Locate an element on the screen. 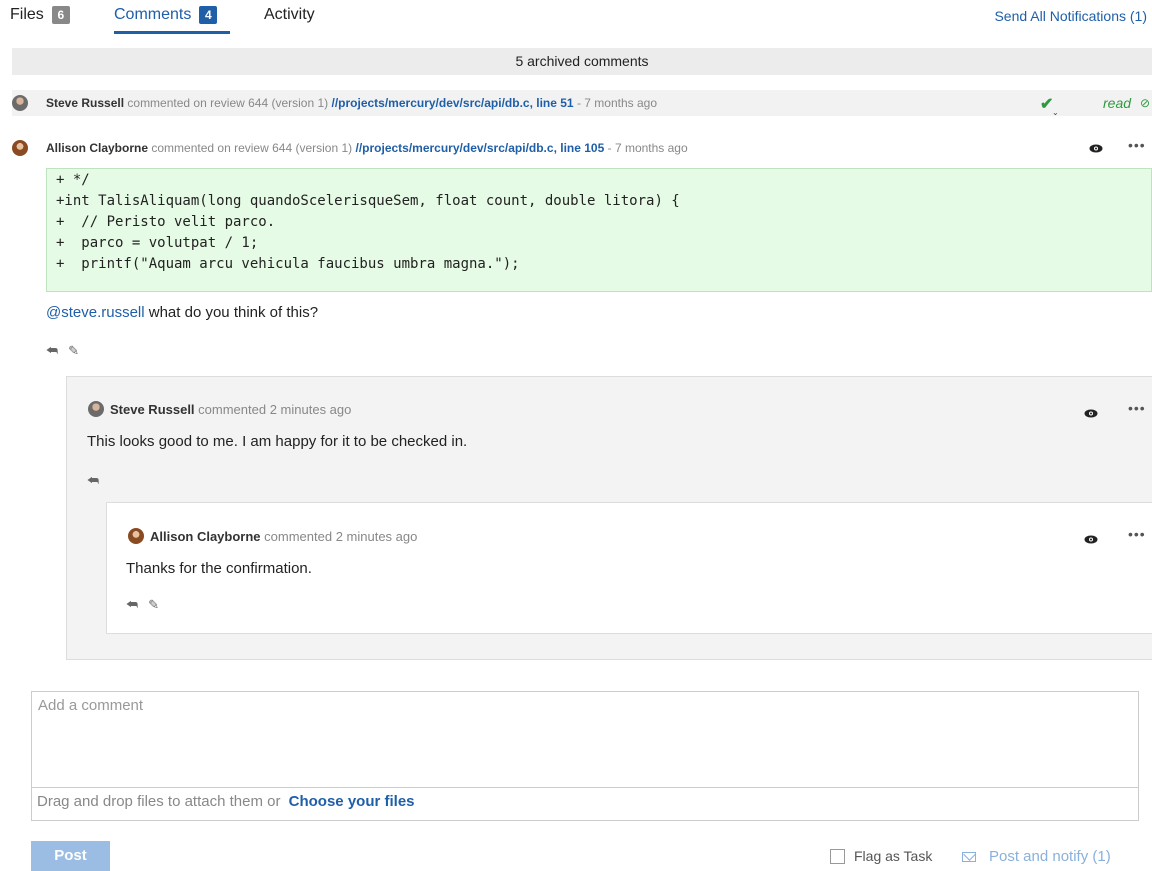 The height and width of the screenshot is (871, 1152). tab-comments: Comments 4 is located at coordinates (166, 15).